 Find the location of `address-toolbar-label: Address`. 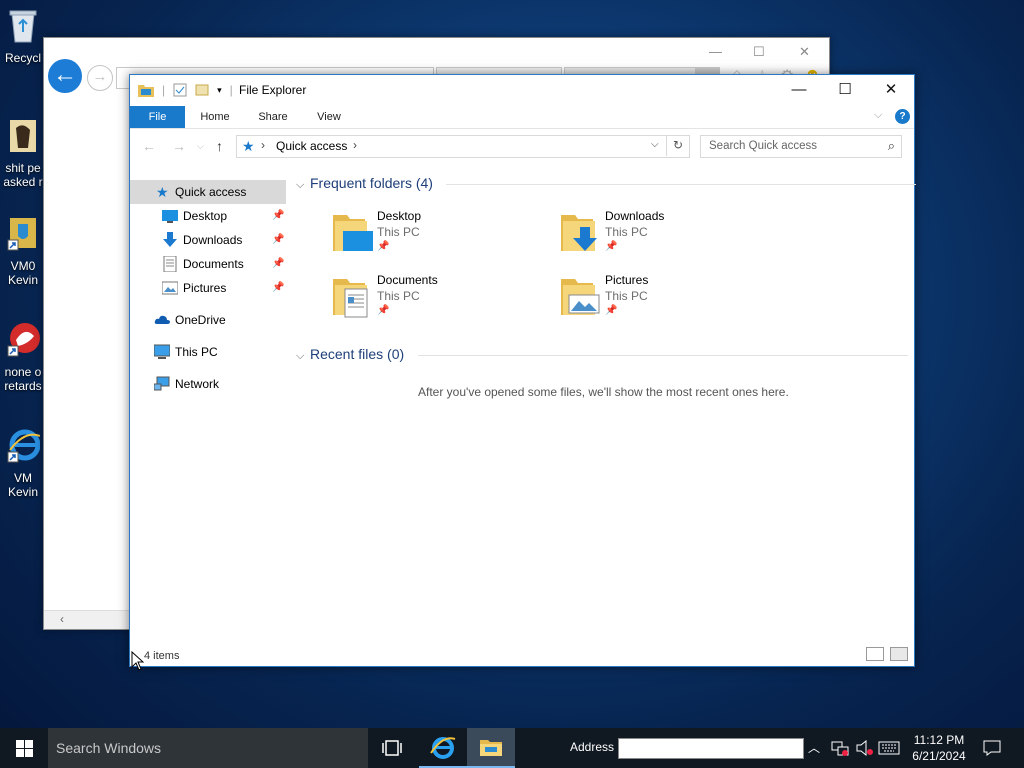

address-toolbar-label: Address is located at coordinates (592, 747).